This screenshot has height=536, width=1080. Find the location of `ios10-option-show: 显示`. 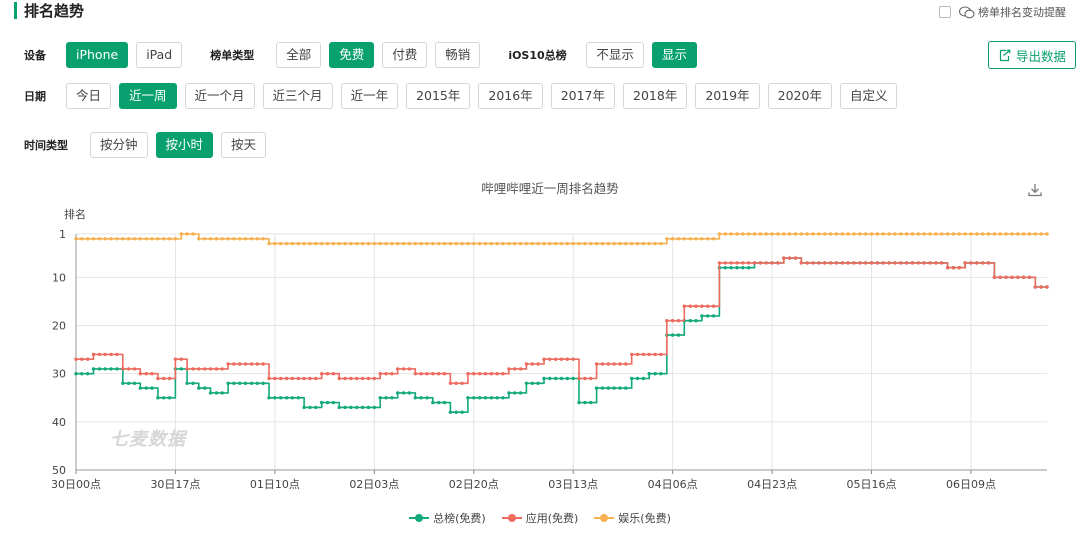

ios10-option-show: 显示 is located at coordinates (674, 55).